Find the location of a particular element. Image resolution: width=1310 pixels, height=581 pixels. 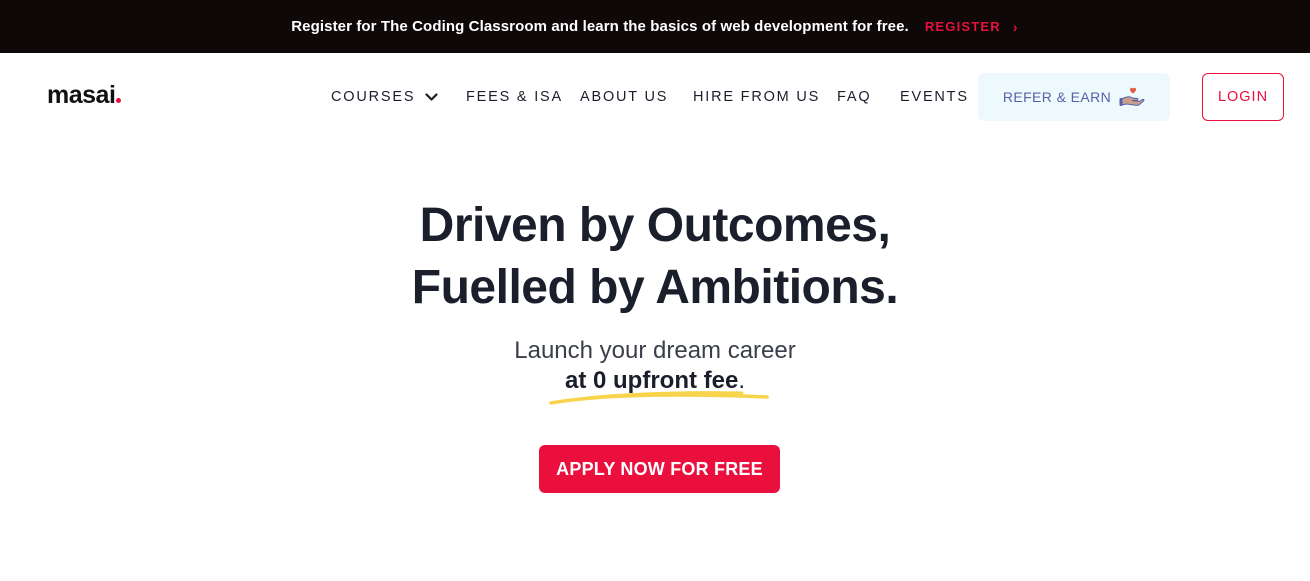

refer-earn-label: REFER & EARN is located at coordinates (1057, 97).